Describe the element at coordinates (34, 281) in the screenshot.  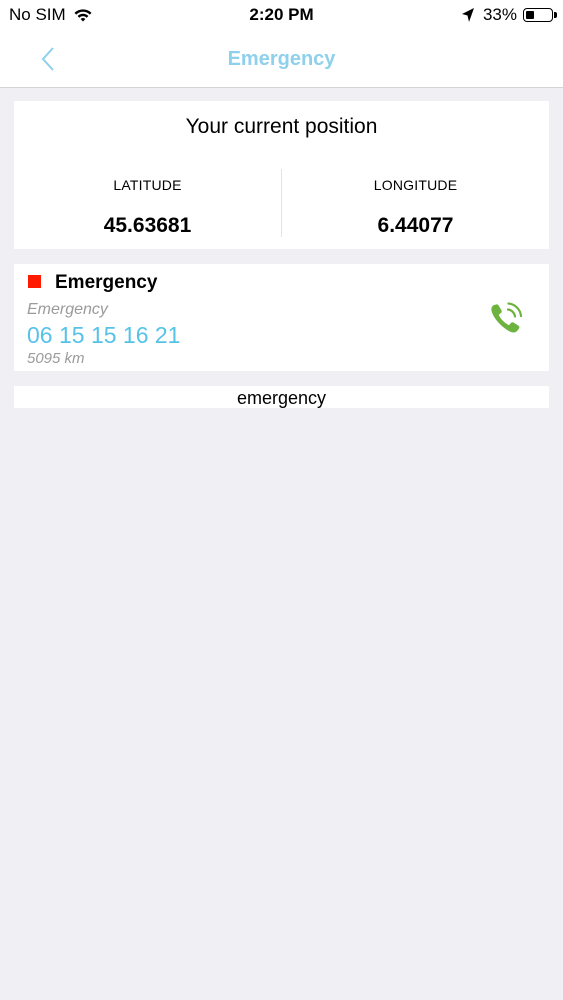
I see `red-square-marker` at that location.